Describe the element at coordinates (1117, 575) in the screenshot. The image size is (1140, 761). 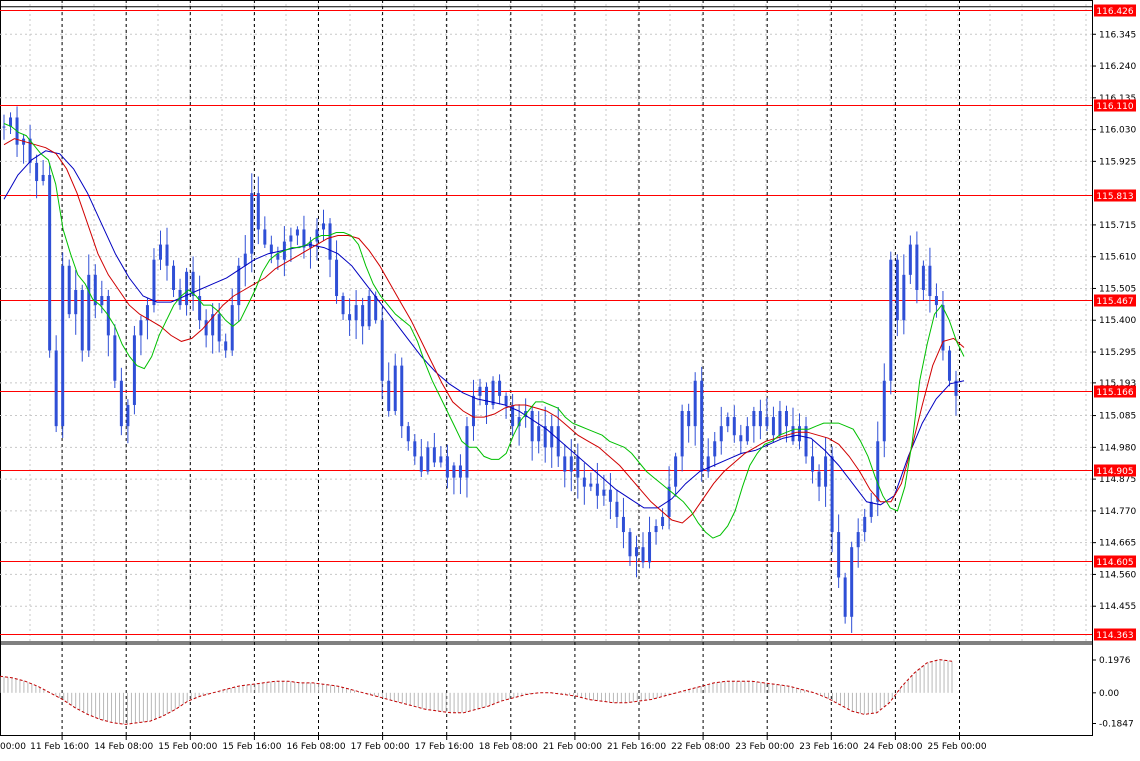
I see `price-tick-label: 114.560` at that location.